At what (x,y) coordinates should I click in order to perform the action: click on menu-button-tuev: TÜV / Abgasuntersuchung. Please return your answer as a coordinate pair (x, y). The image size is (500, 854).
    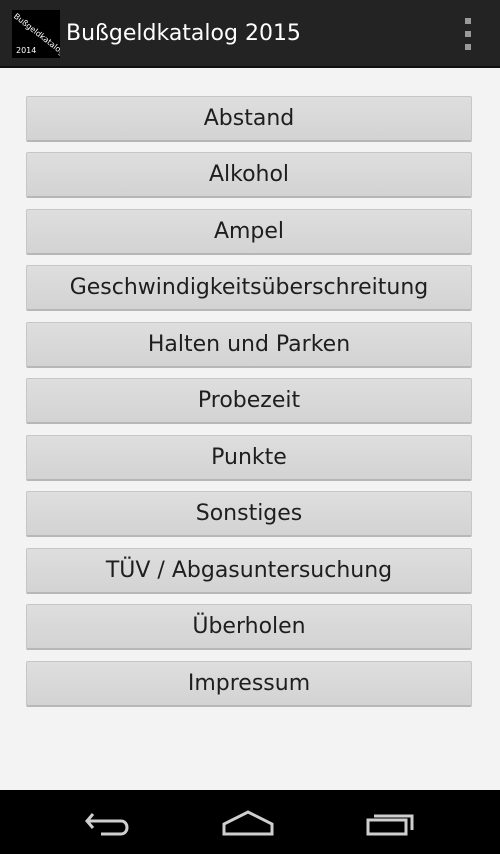
    Looking at the image, I should click on (249, 571).